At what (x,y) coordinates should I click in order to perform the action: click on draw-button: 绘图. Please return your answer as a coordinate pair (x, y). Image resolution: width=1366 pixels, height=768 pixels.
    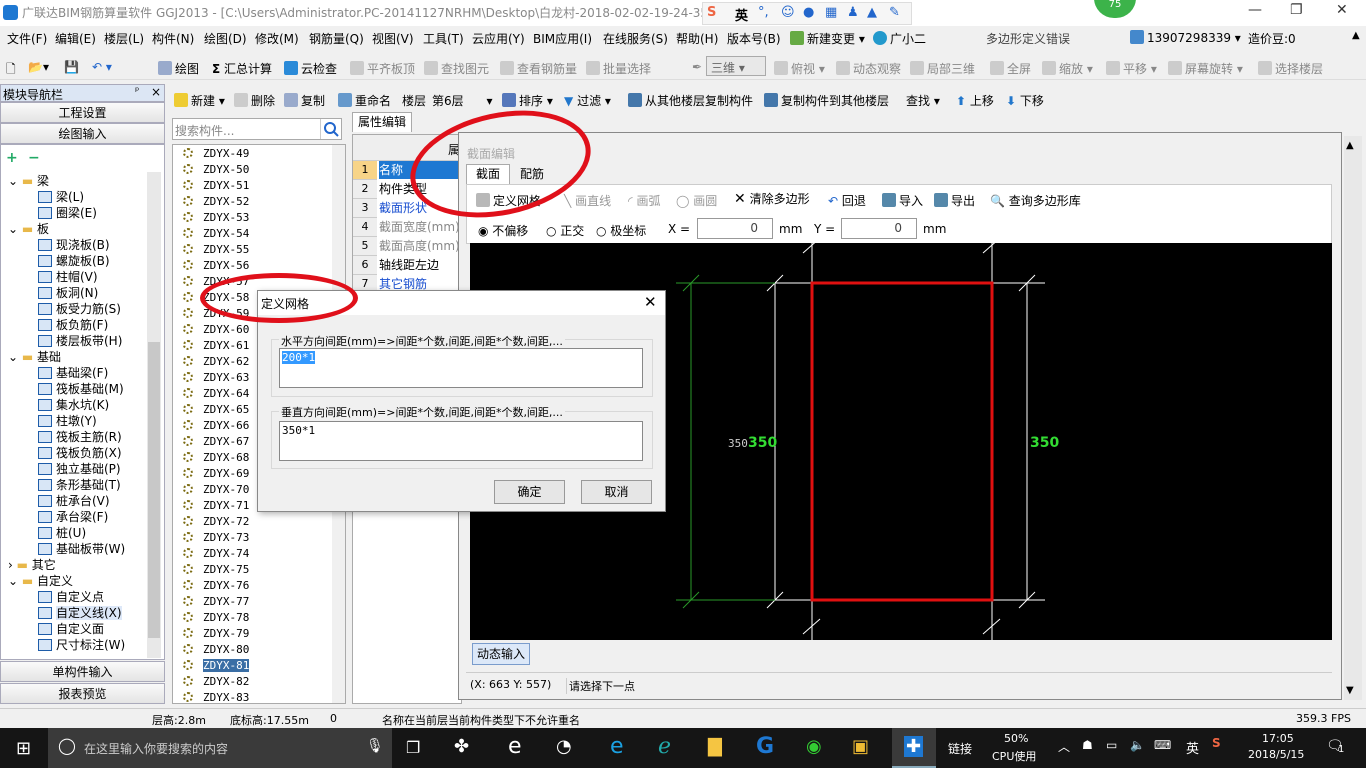
    Looking at the image, I should click on (178, 68).